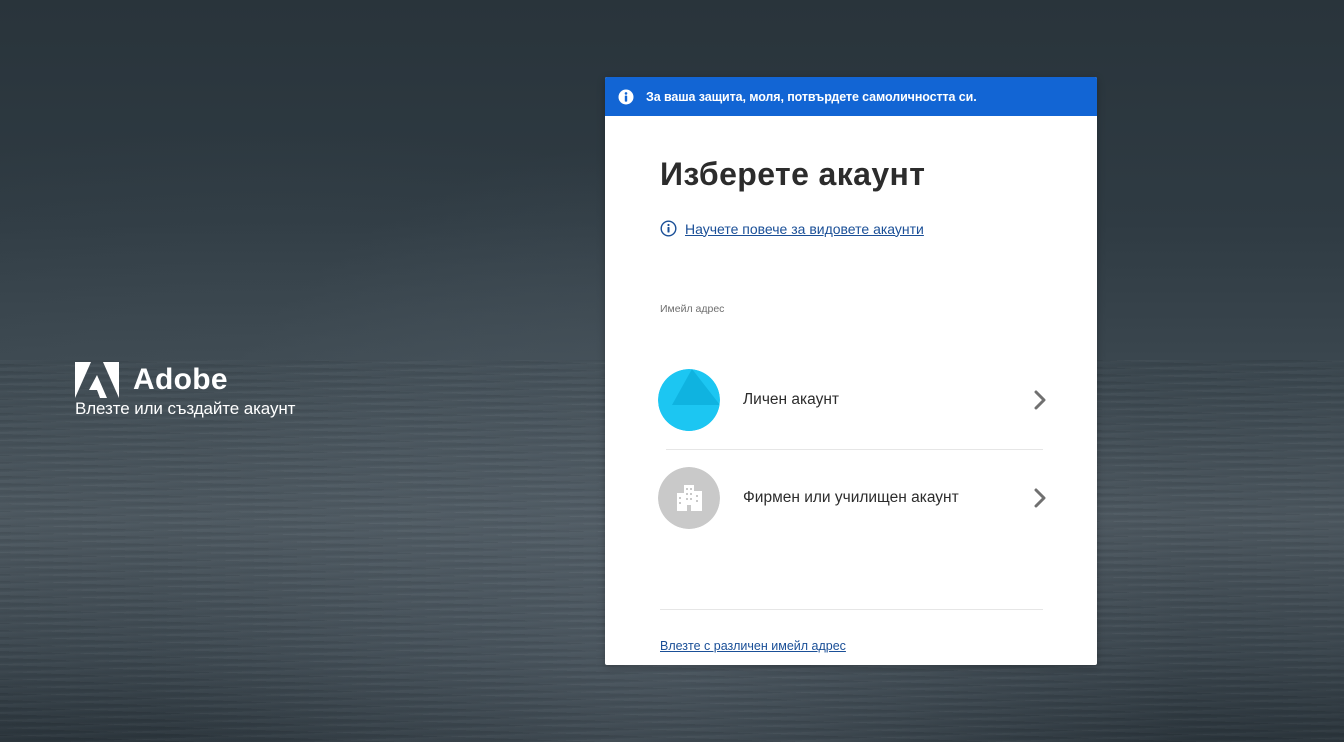 The width and height of the screenshot is (1344, 742). What do you see at coordinates (97, 380) in the screenshot?
I see `adobe-logo-icon` at bounding box center [97, 380].